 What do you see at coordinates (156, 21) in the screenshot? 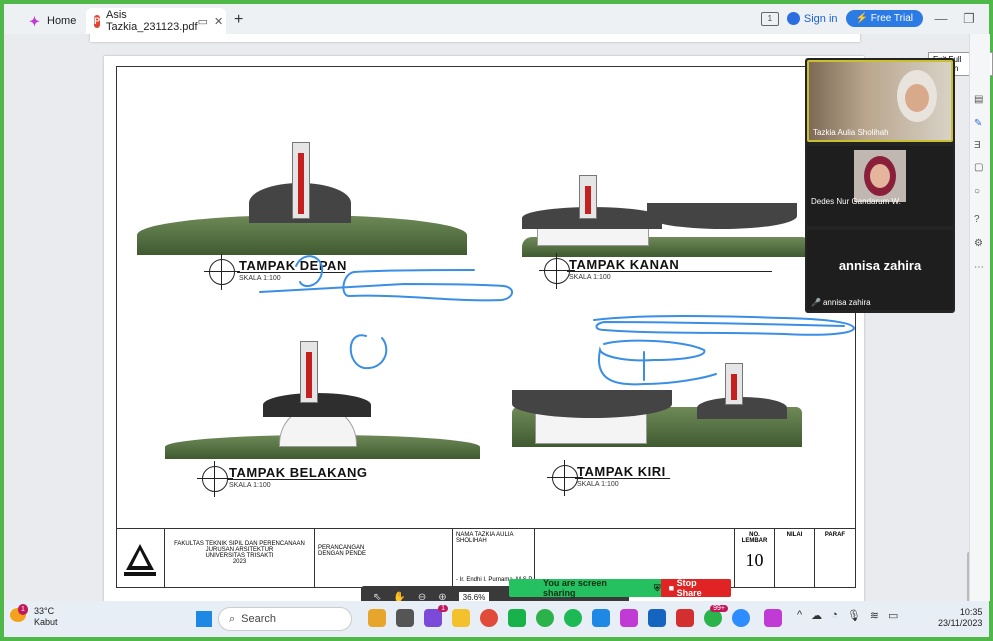
I see `tab-document: P Asis Tazkia_231123.pdf ▭ ✕` at bounding box center [156, 21].